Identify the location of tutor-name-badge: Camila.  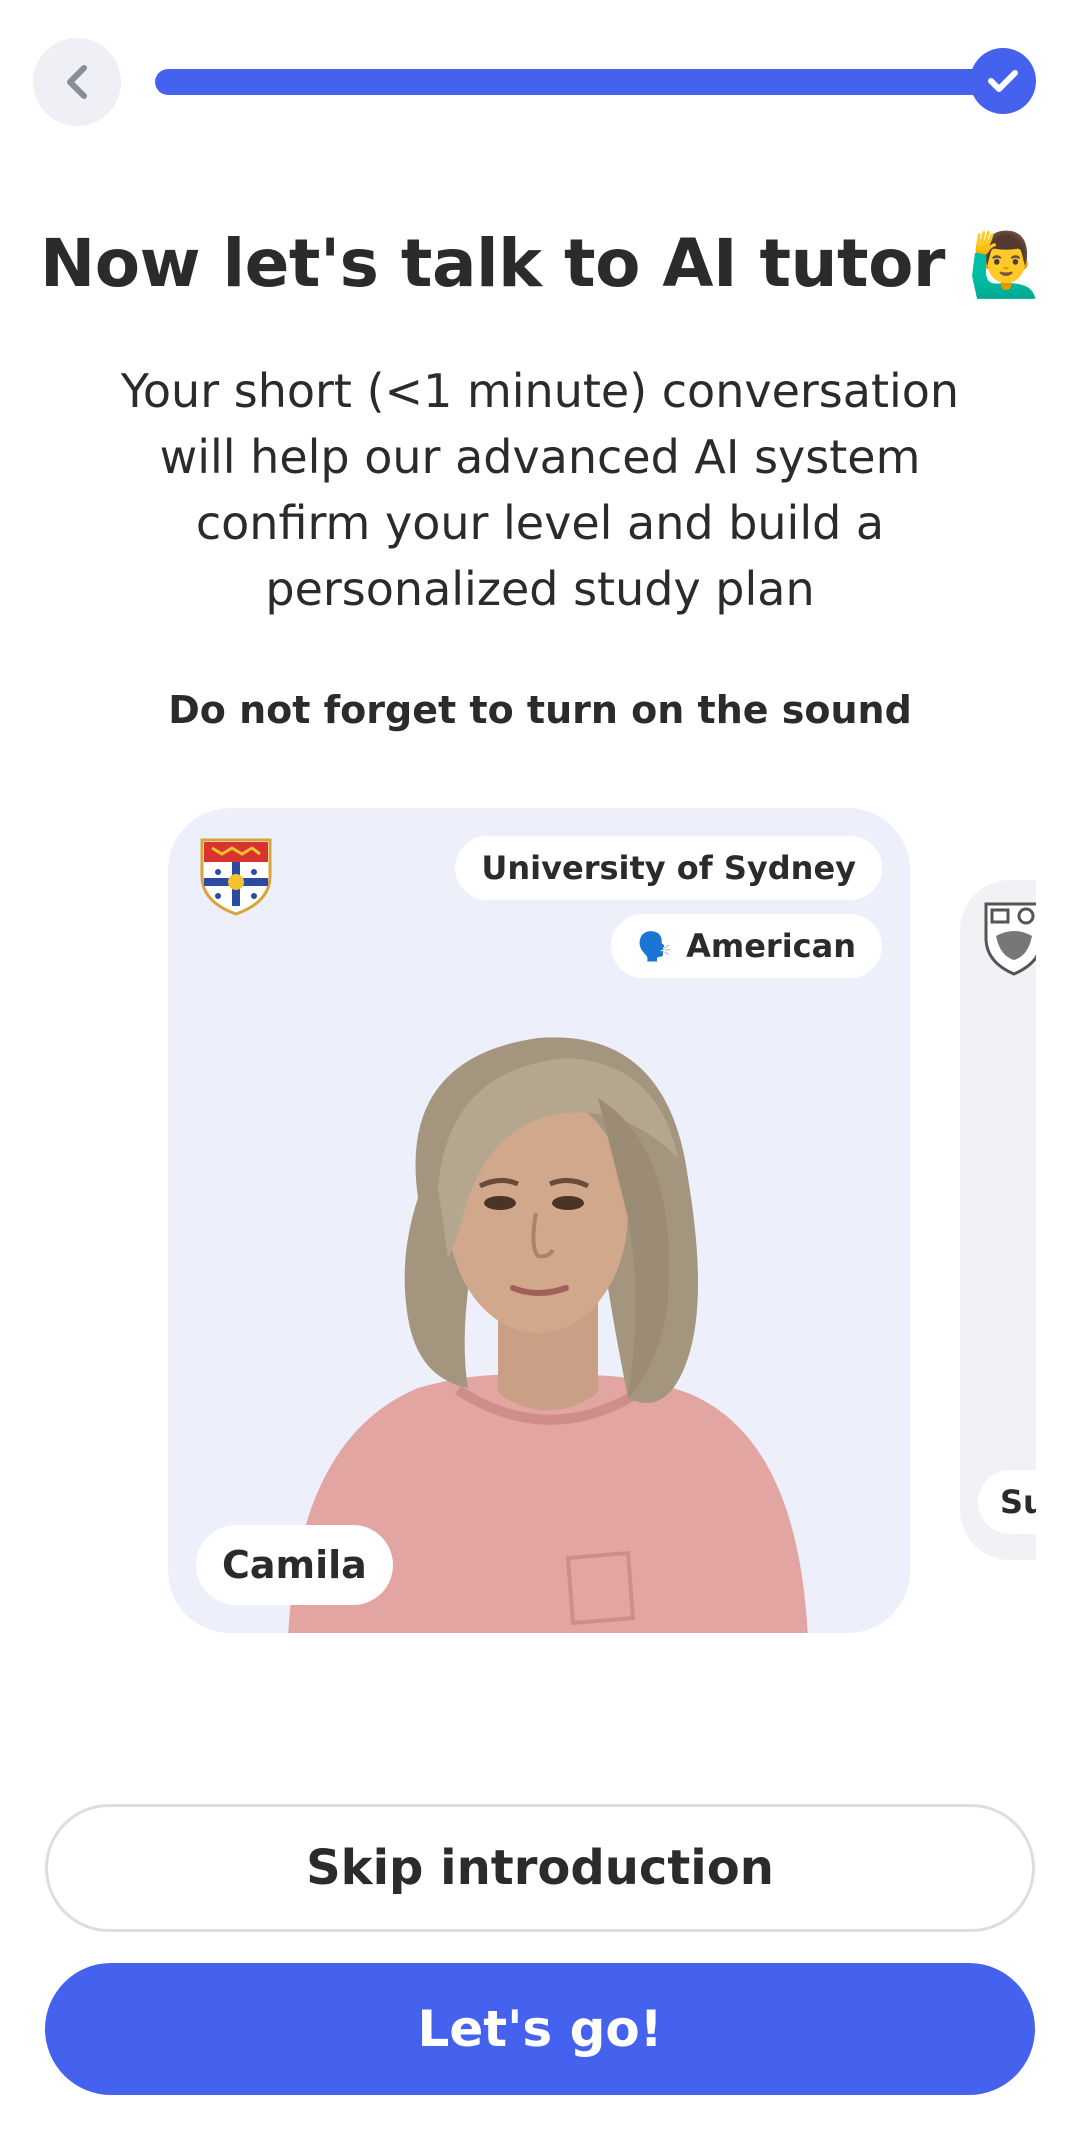
(294, 1565).